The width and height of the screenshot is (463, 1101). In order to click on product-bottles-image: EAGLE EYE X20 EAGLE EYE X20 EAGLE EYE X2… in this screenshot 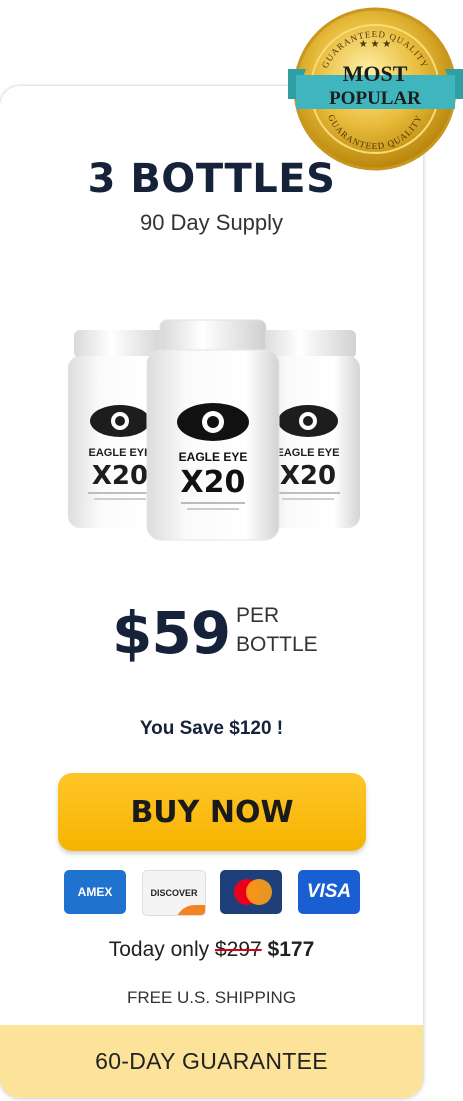, I will do `click(214, 430)`.